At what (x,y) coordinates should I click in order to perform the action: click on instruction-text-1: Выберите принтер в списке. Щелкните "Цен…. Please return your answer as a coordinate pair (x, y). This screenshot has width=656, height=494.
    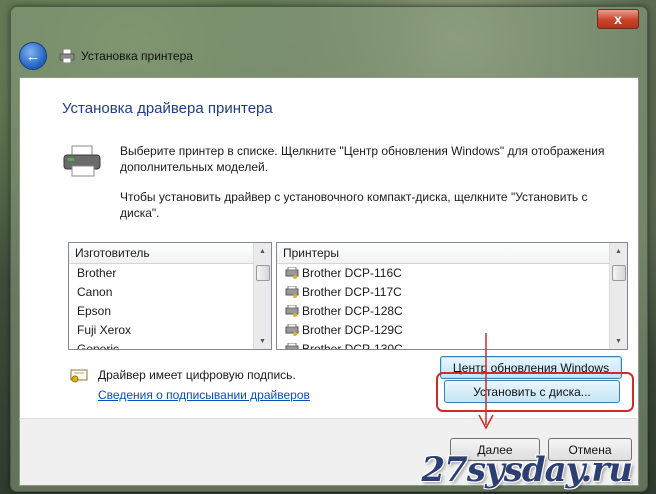
    Looking at the image, I should click on (362, 159).